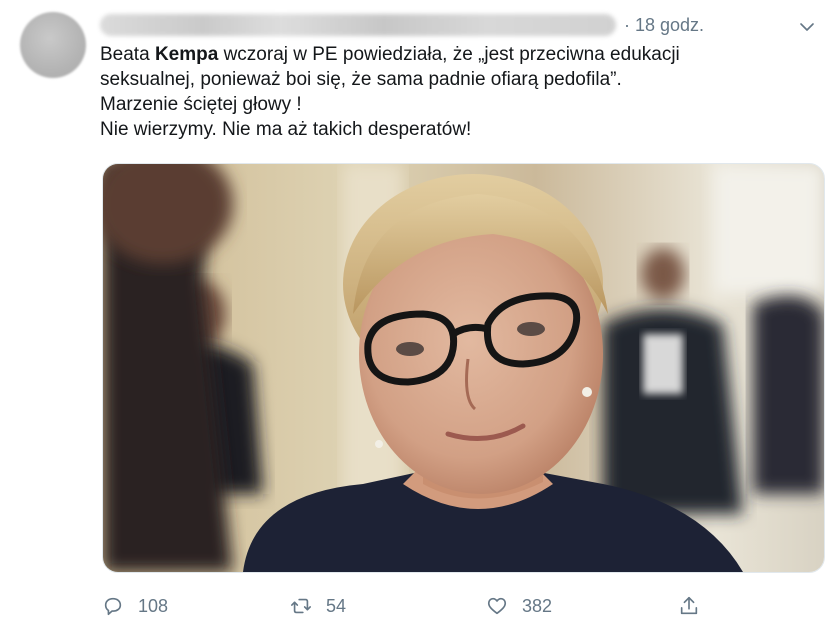 The height and width of the screenshot is (633, 840). I want to click on blurred-author-name, so click(358, 25).